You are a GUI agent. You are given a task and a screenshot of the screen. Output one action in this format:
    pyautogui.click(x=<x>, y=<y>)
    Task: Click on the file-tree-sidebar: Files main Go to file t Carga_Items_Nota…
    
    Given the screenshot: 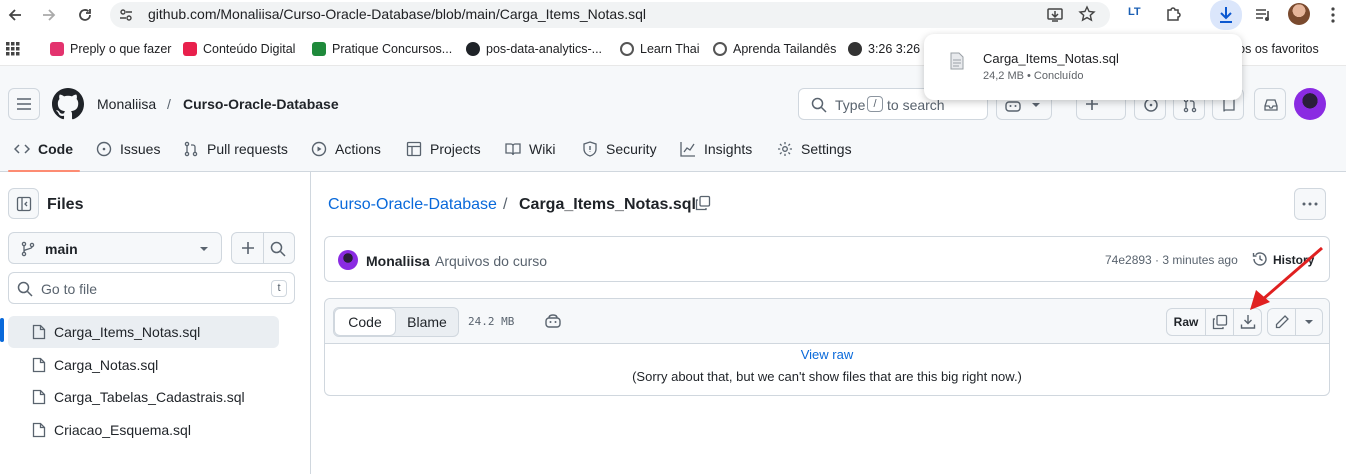 What is the action you would take?
    pyautogui.click(x=155, y=323)
    